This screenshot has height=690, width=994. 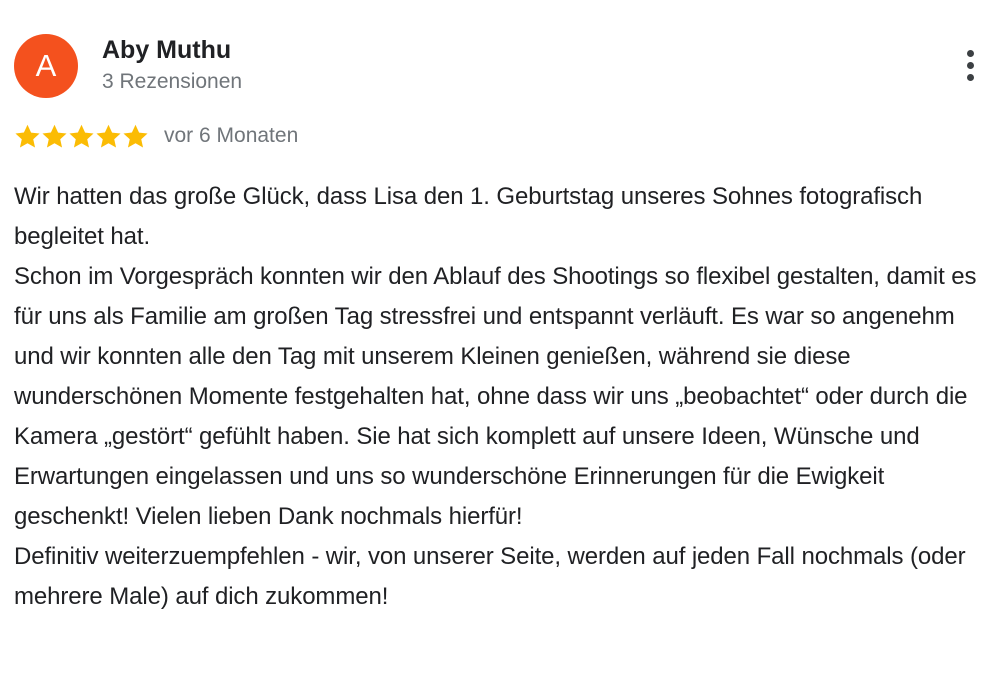 I want to click on star-rating, so click(x=81, y=136).